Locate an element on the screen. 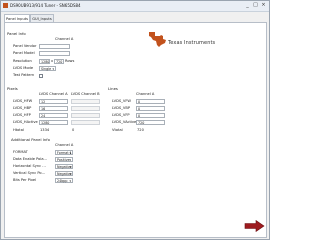 The width and height of the screenshot is (320, 240). htotal-a-value: 1334 is located at coordinates (45, 130).